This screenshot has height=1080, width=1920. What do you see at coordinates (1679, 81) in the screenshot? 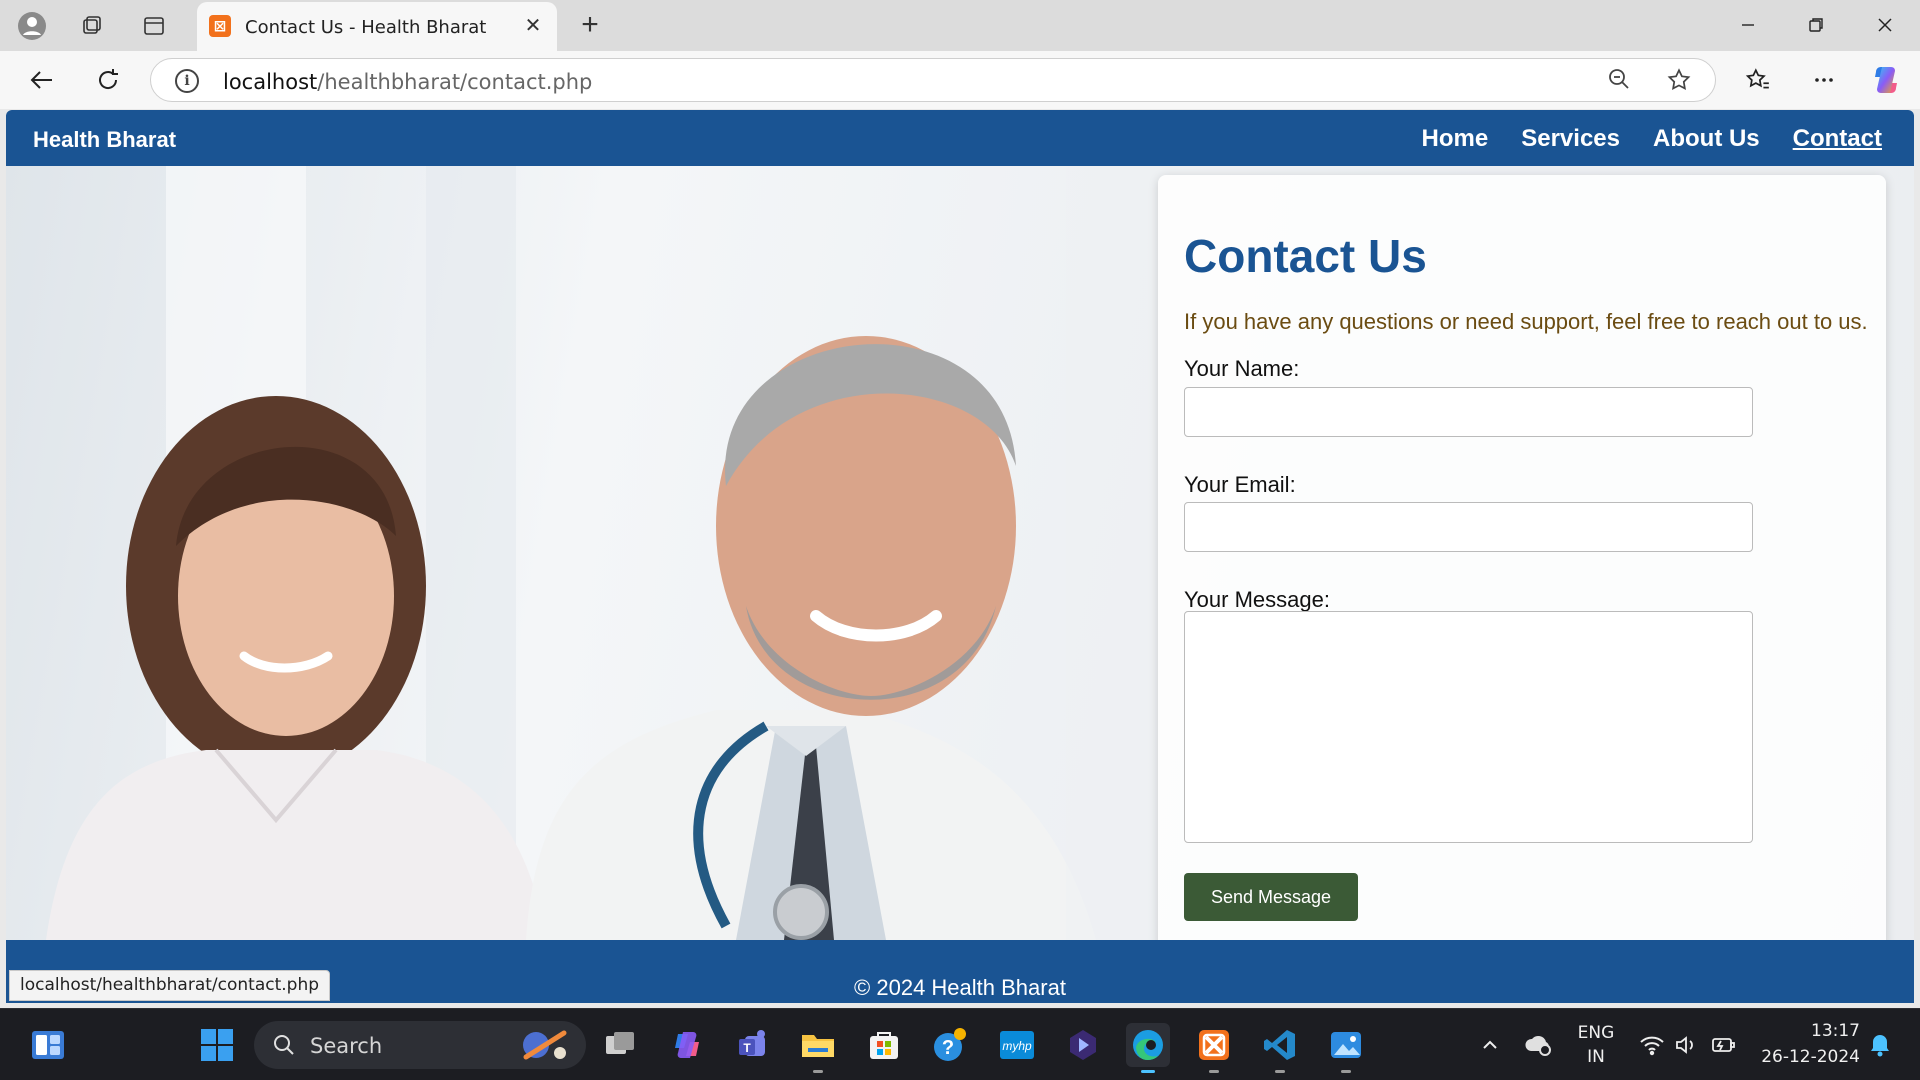
I see `favorite-star-icon` at bounding box center [1679, 81].